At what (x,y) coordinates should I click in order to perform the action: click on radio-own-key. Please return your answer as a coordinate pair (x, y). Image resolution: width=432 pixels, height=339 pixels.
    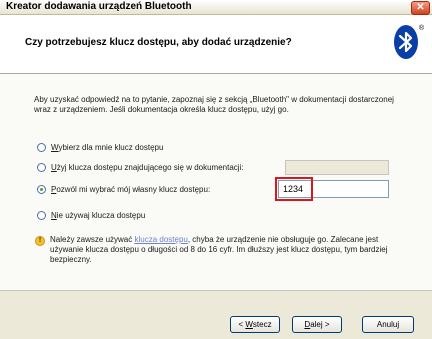
    Looking at the image, I should click on (41, 189).